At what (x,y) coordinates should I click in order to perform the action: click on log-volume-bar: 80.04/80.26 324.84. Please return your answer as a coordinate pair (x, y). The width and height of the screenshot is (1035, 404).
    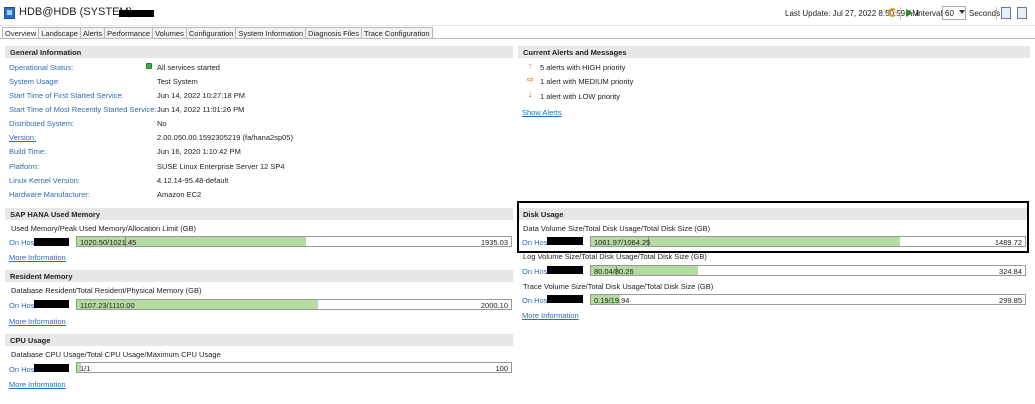
    Looking at the image, I should click on (808, 270).